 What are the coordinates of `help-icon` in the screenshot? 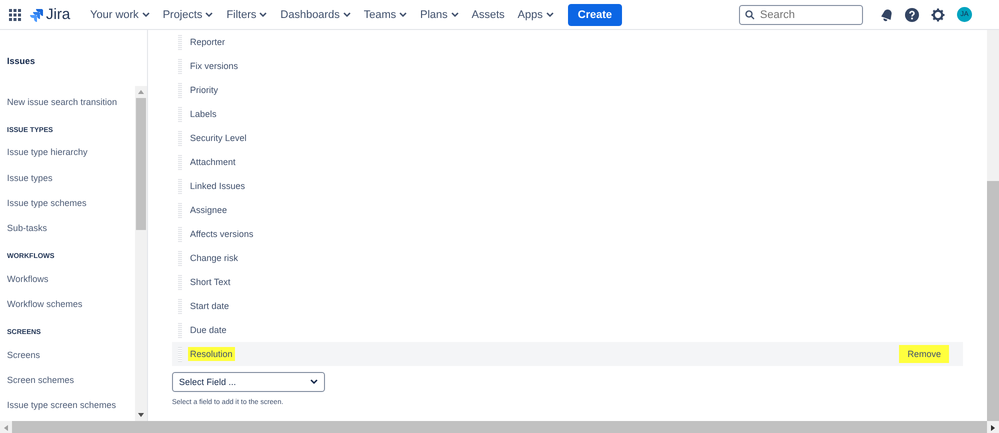 It's located at (912, 15).